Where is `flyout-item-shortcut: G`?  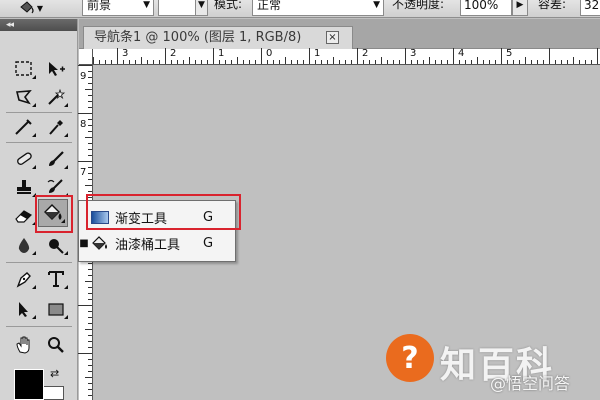 flyout-item-shortcut: G is located at coordinates (208, 243).